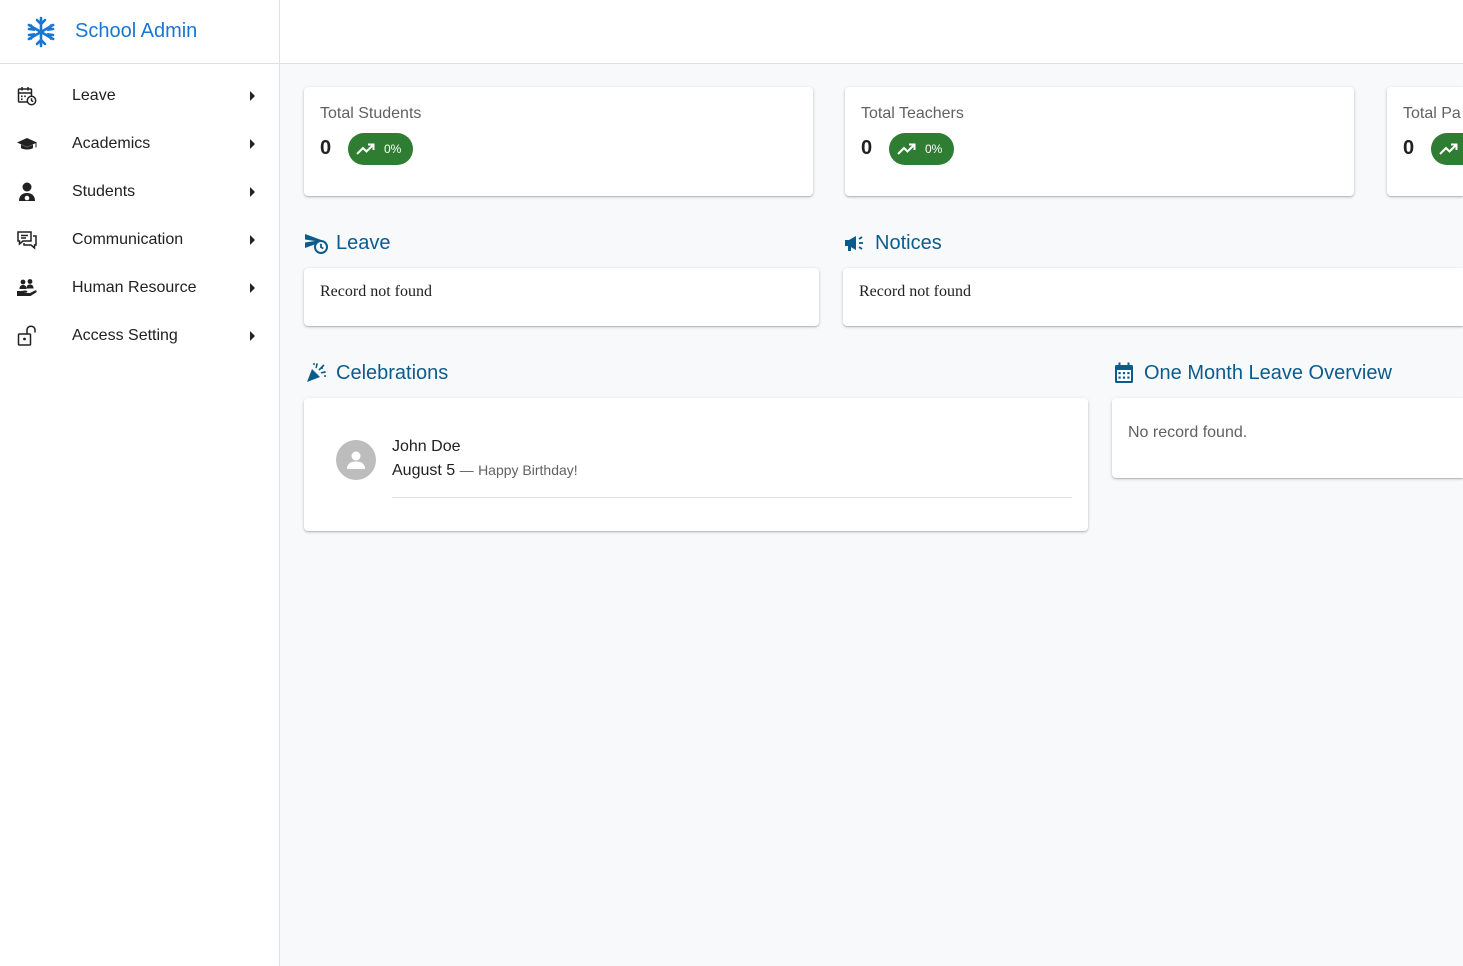 The image size is (1463, 966). I want to click on avatar, so click(356, 460).